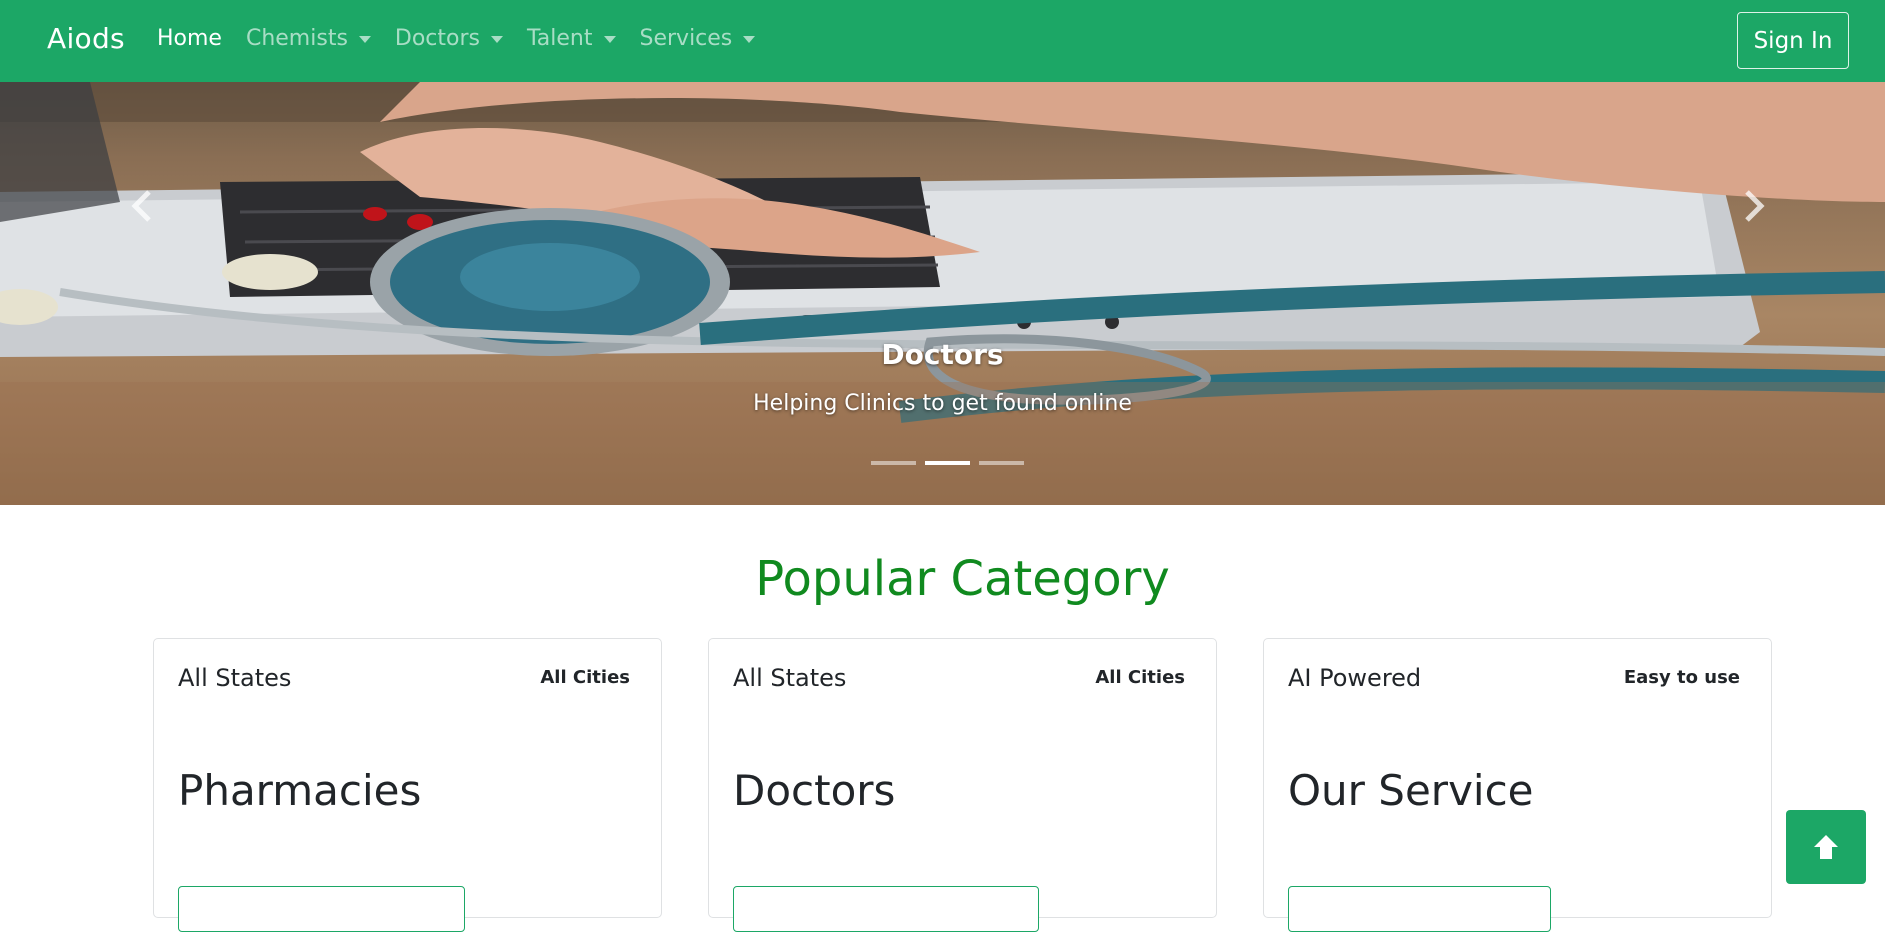  I want to click on chevron-left-icon, so click(141, 206).